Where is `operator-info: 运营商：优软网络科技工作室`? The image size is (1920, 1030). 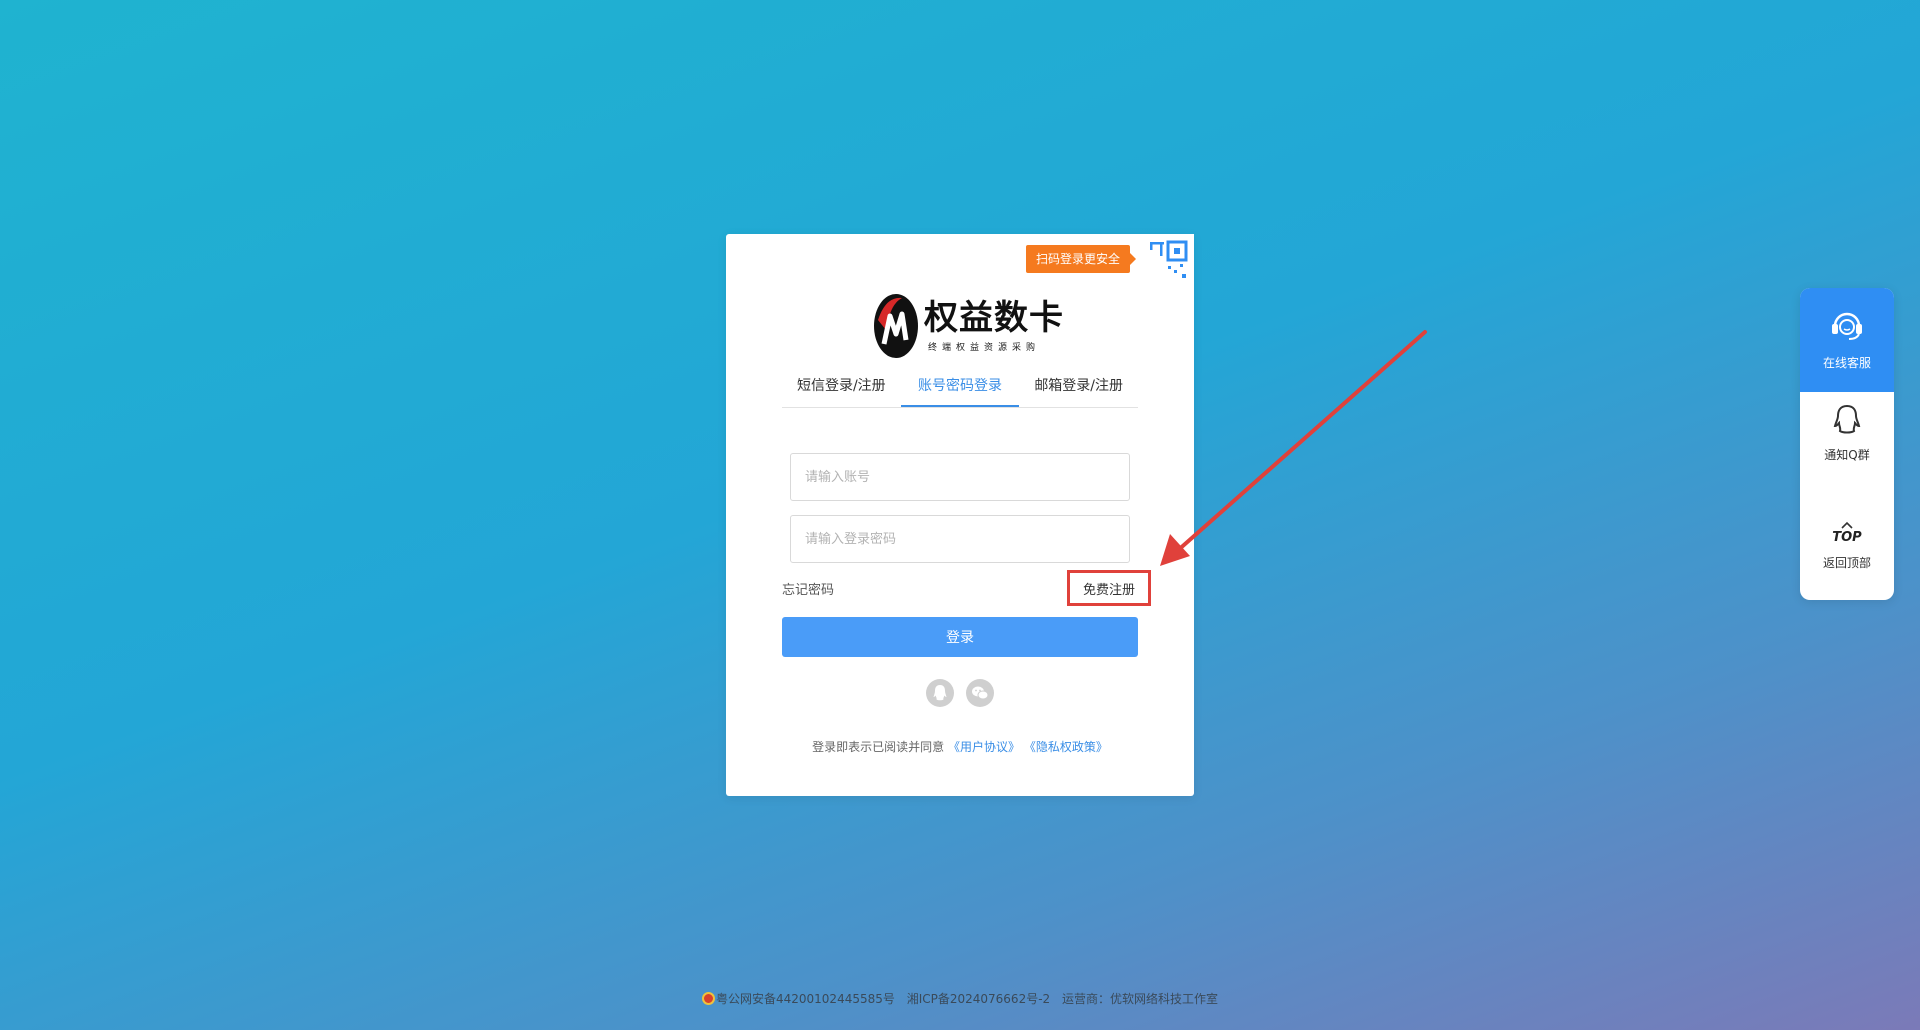
operator-info: 运营商：优软网络科技工作室 is located at coordinates (1140, 999).